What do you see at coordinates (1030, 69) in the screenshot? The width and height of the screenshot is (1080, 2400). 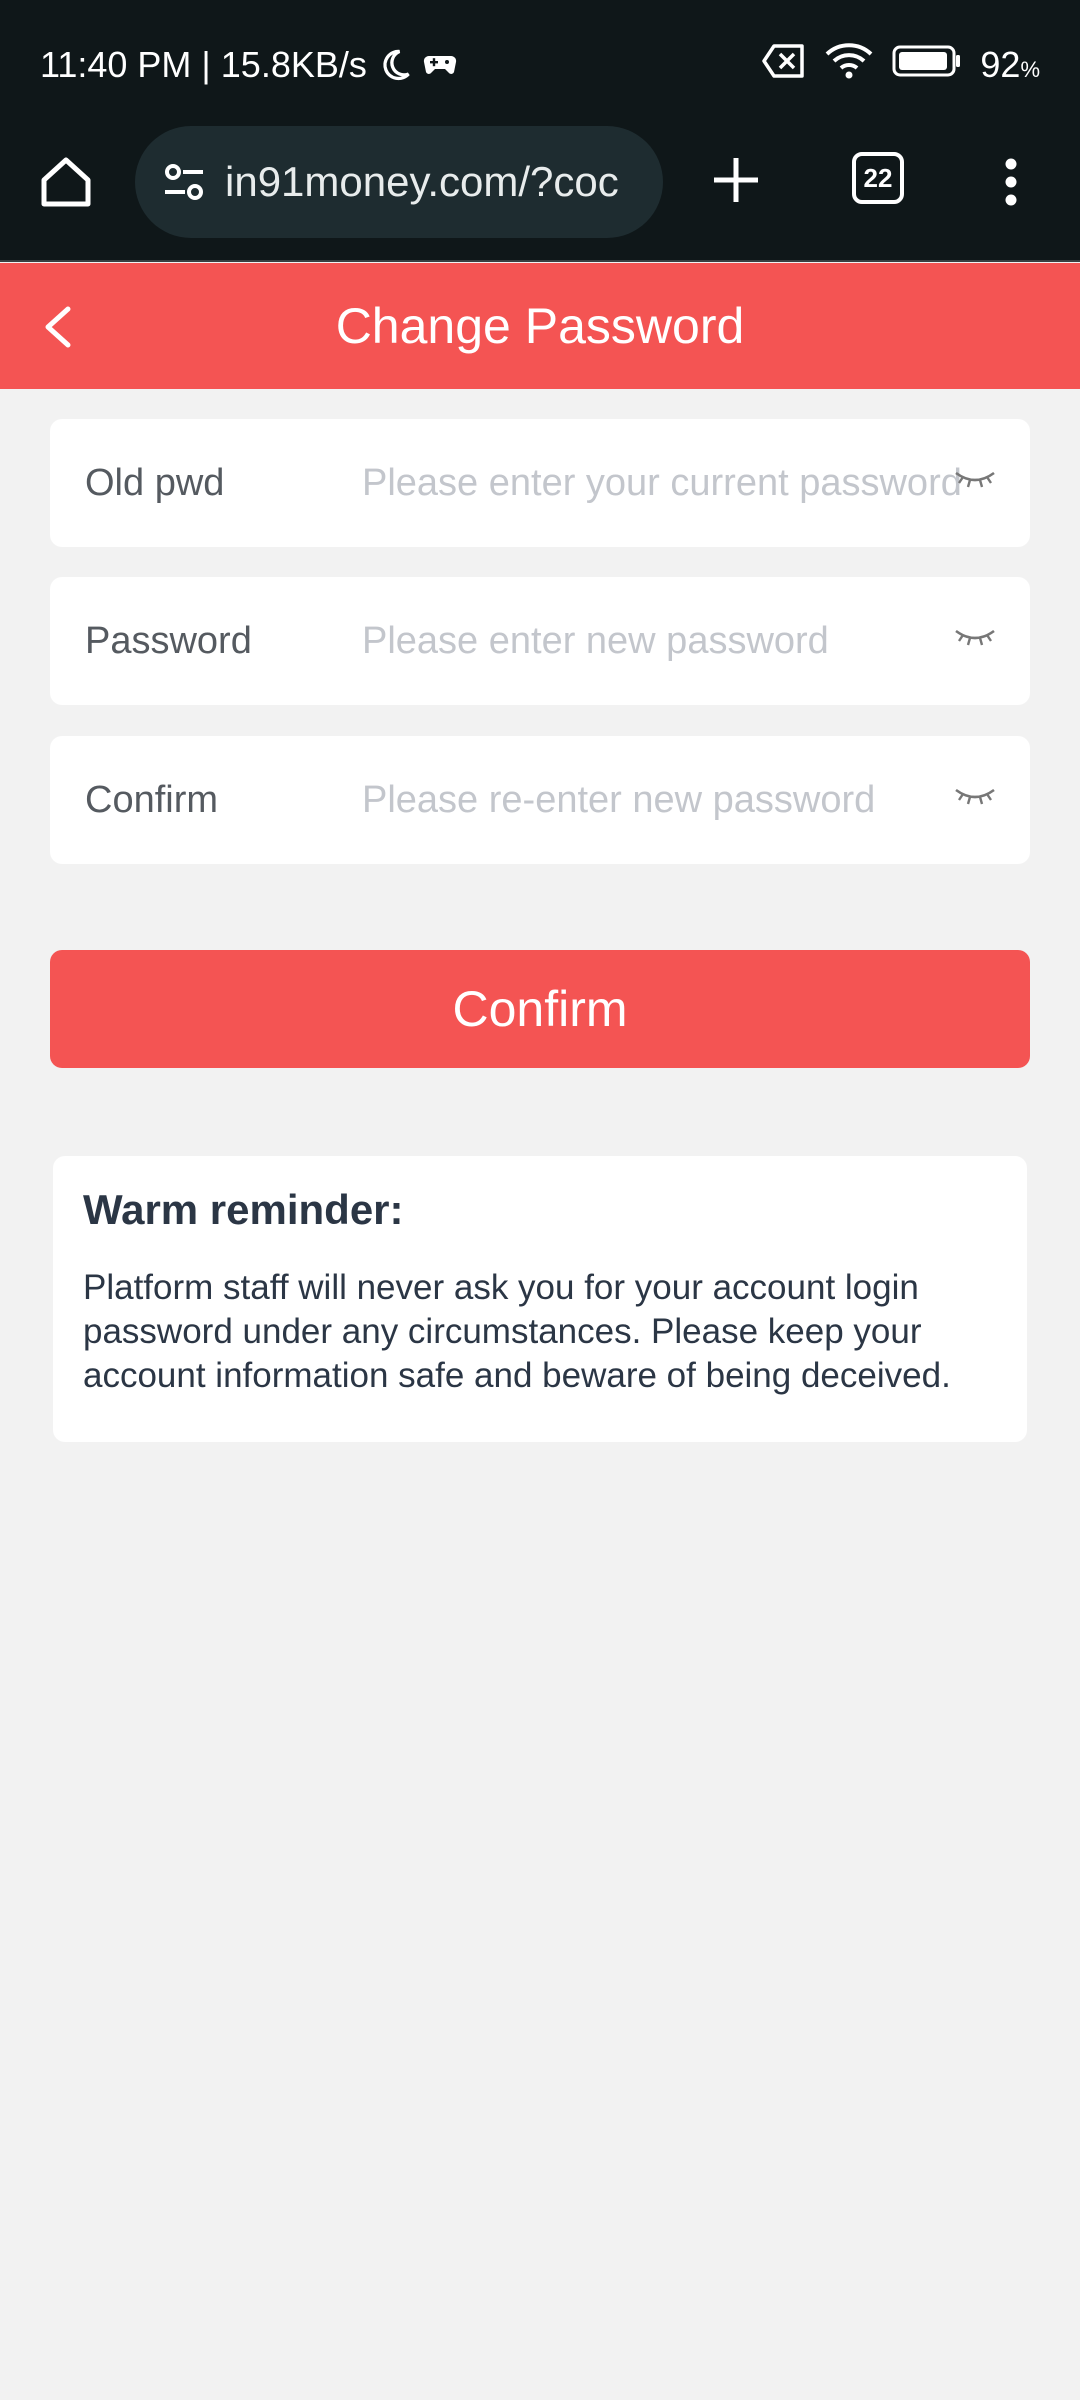 I see `battery-unit: %` at bounding box center [1030, 69].